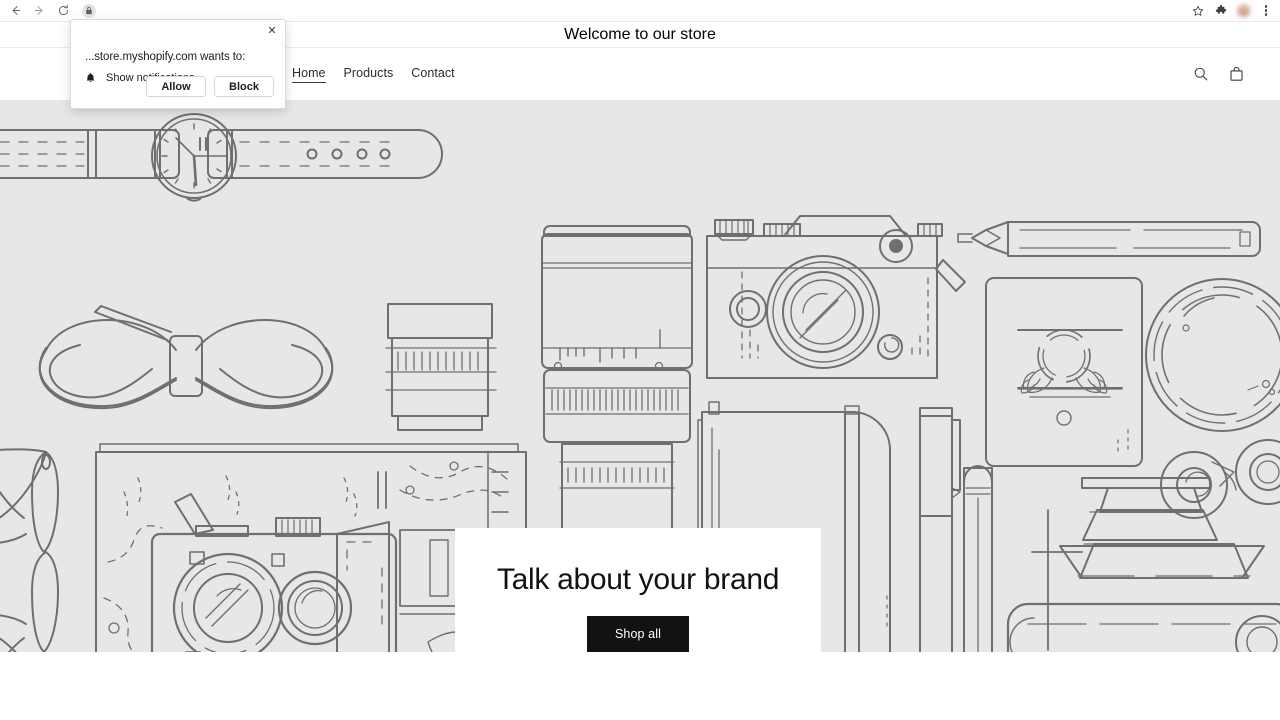  Describe the element at coordinates (1109, 239) in the screenshot. I see `pencil-long-illustration` at that location.